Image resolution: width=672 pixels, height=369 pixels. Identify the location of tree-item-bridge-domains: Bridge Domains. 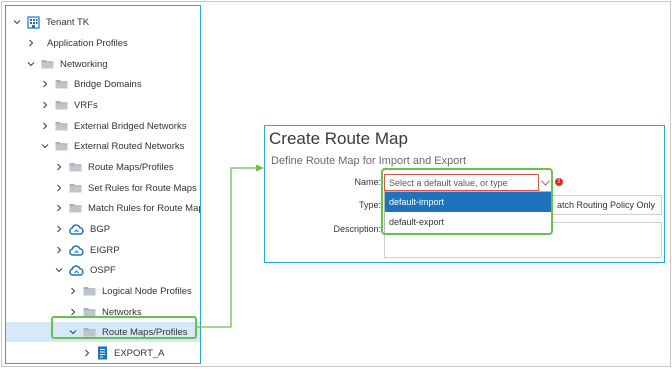
(103, 84).